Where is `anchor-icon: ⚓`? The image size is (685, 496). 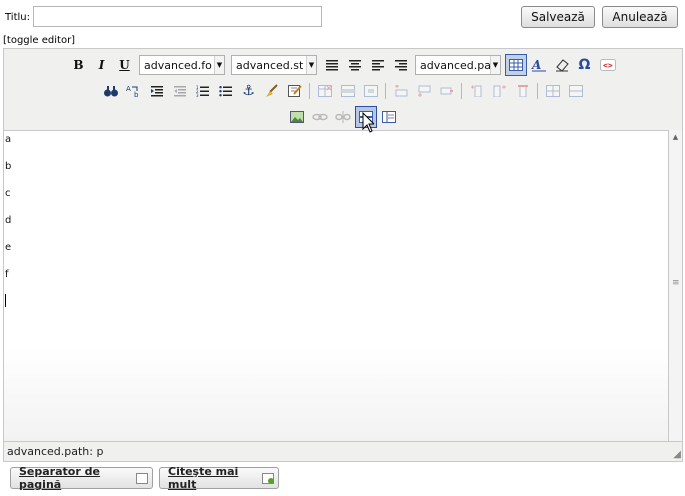
anchor-icon: ⚓ is located at coordinates (249, 91).